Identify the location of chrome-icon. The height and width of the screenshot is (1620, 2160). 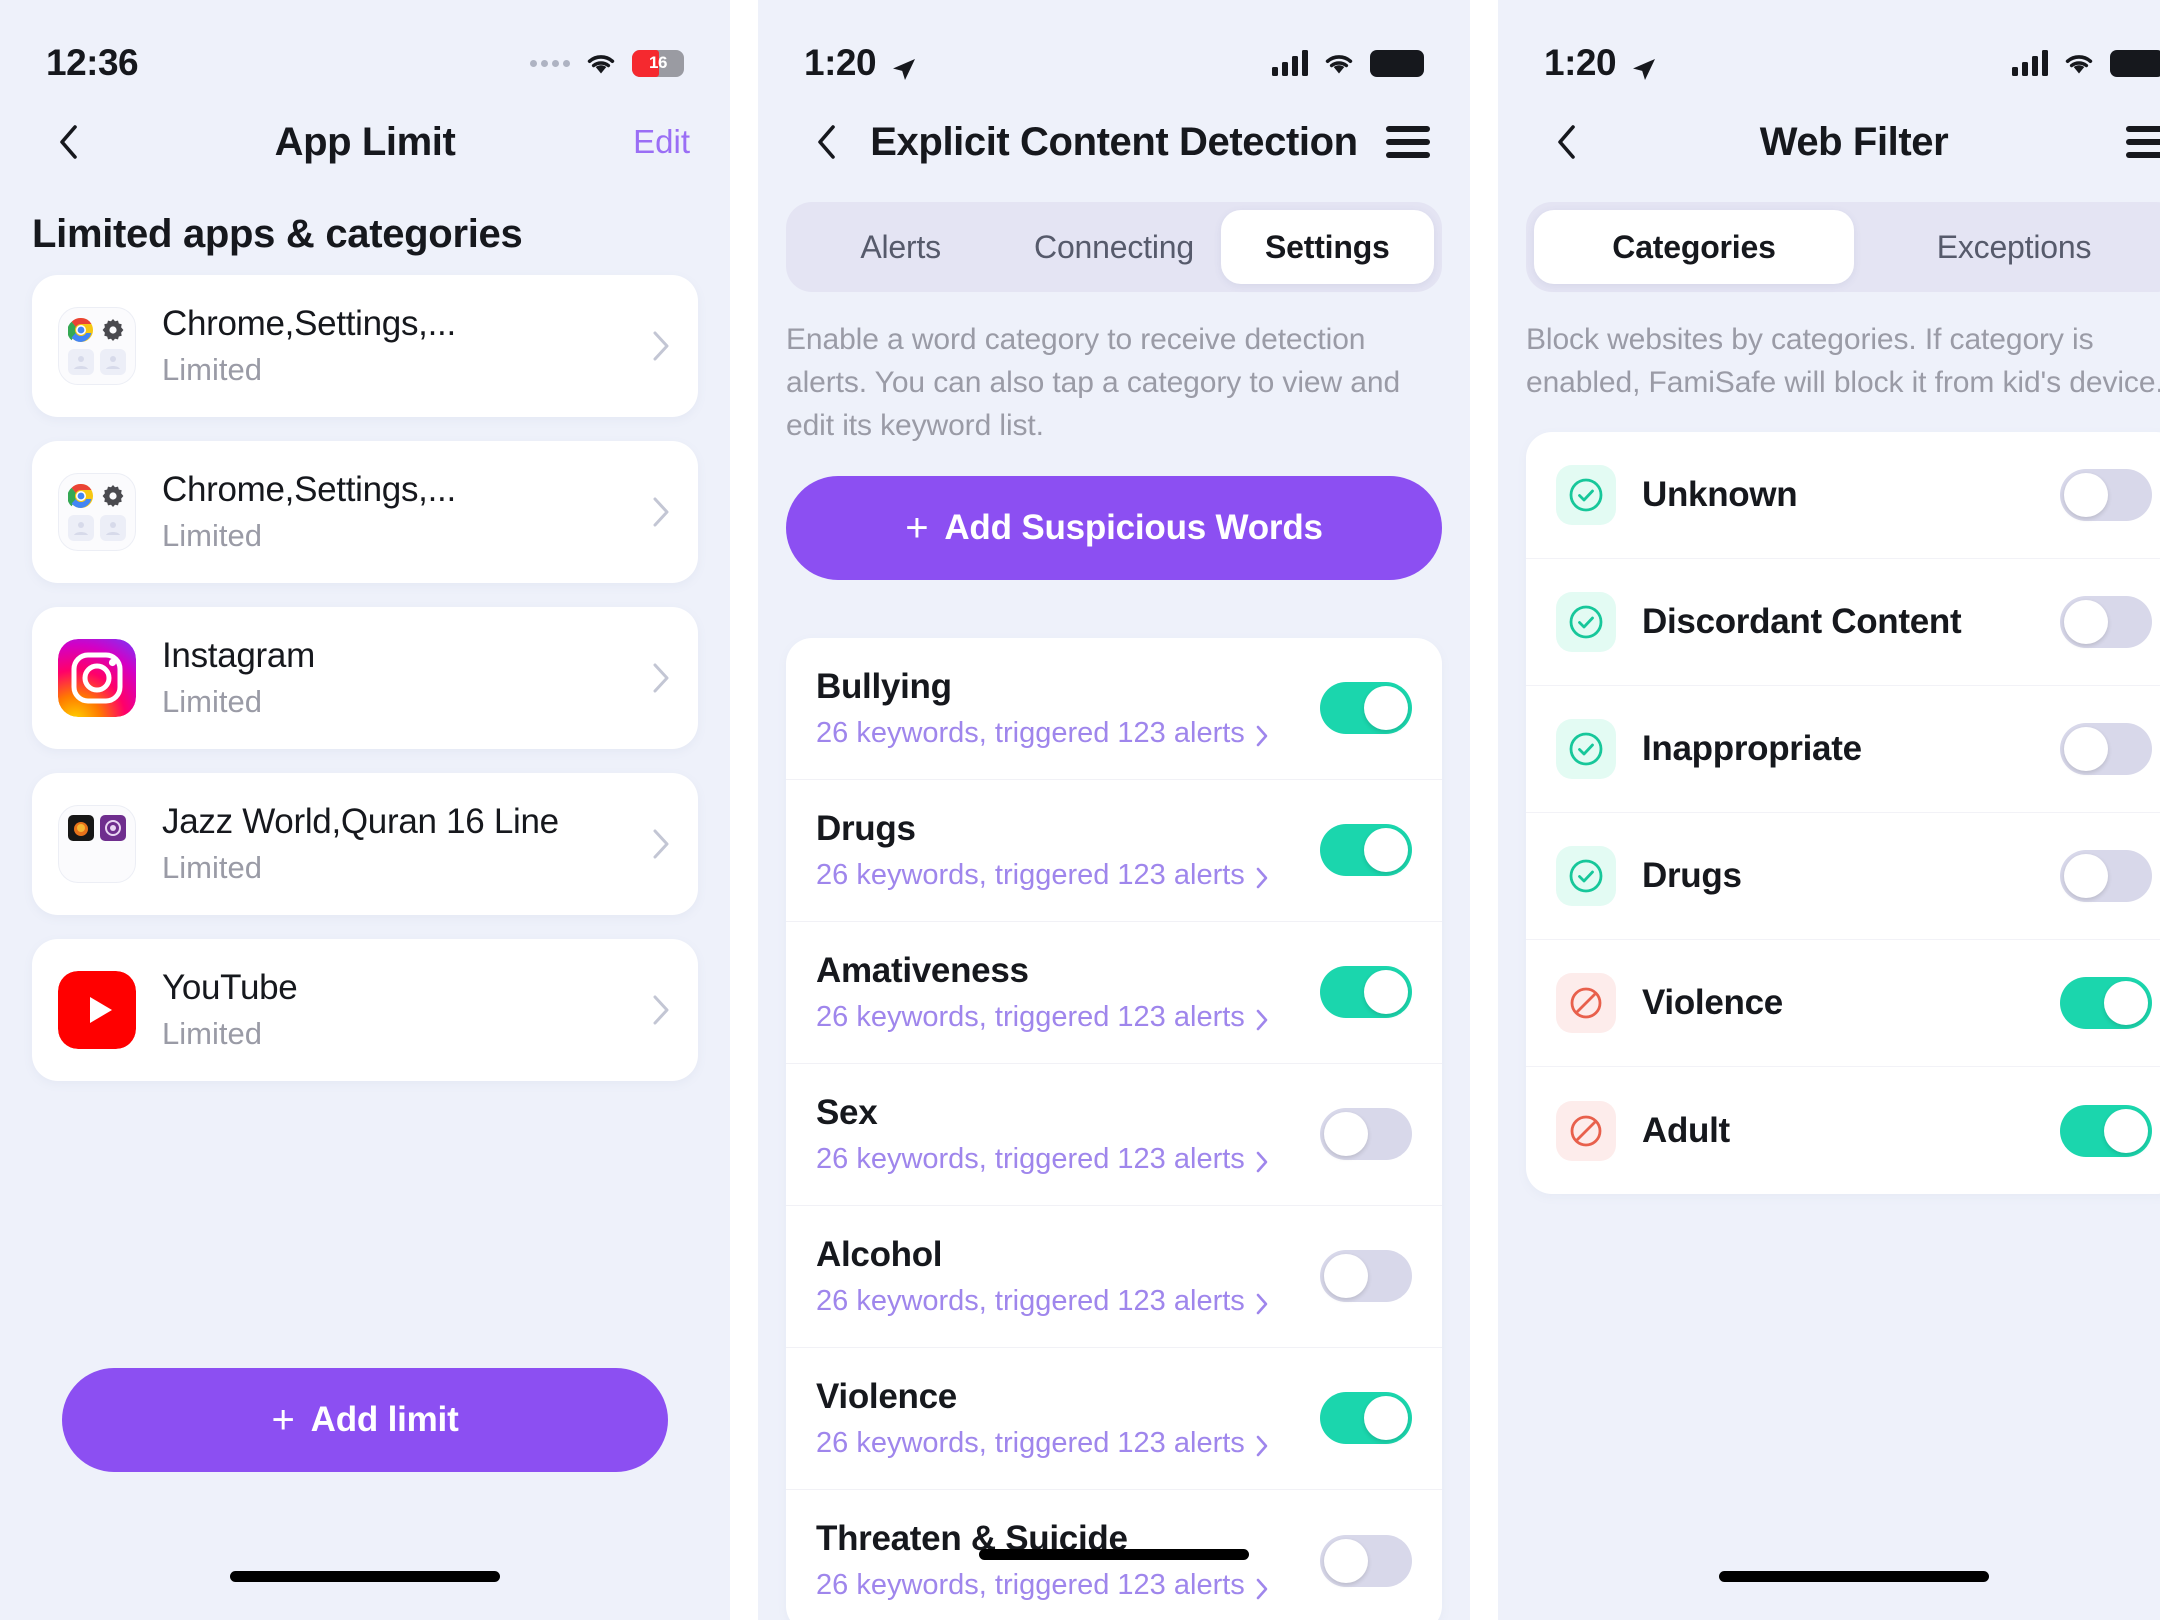
(81, 330).